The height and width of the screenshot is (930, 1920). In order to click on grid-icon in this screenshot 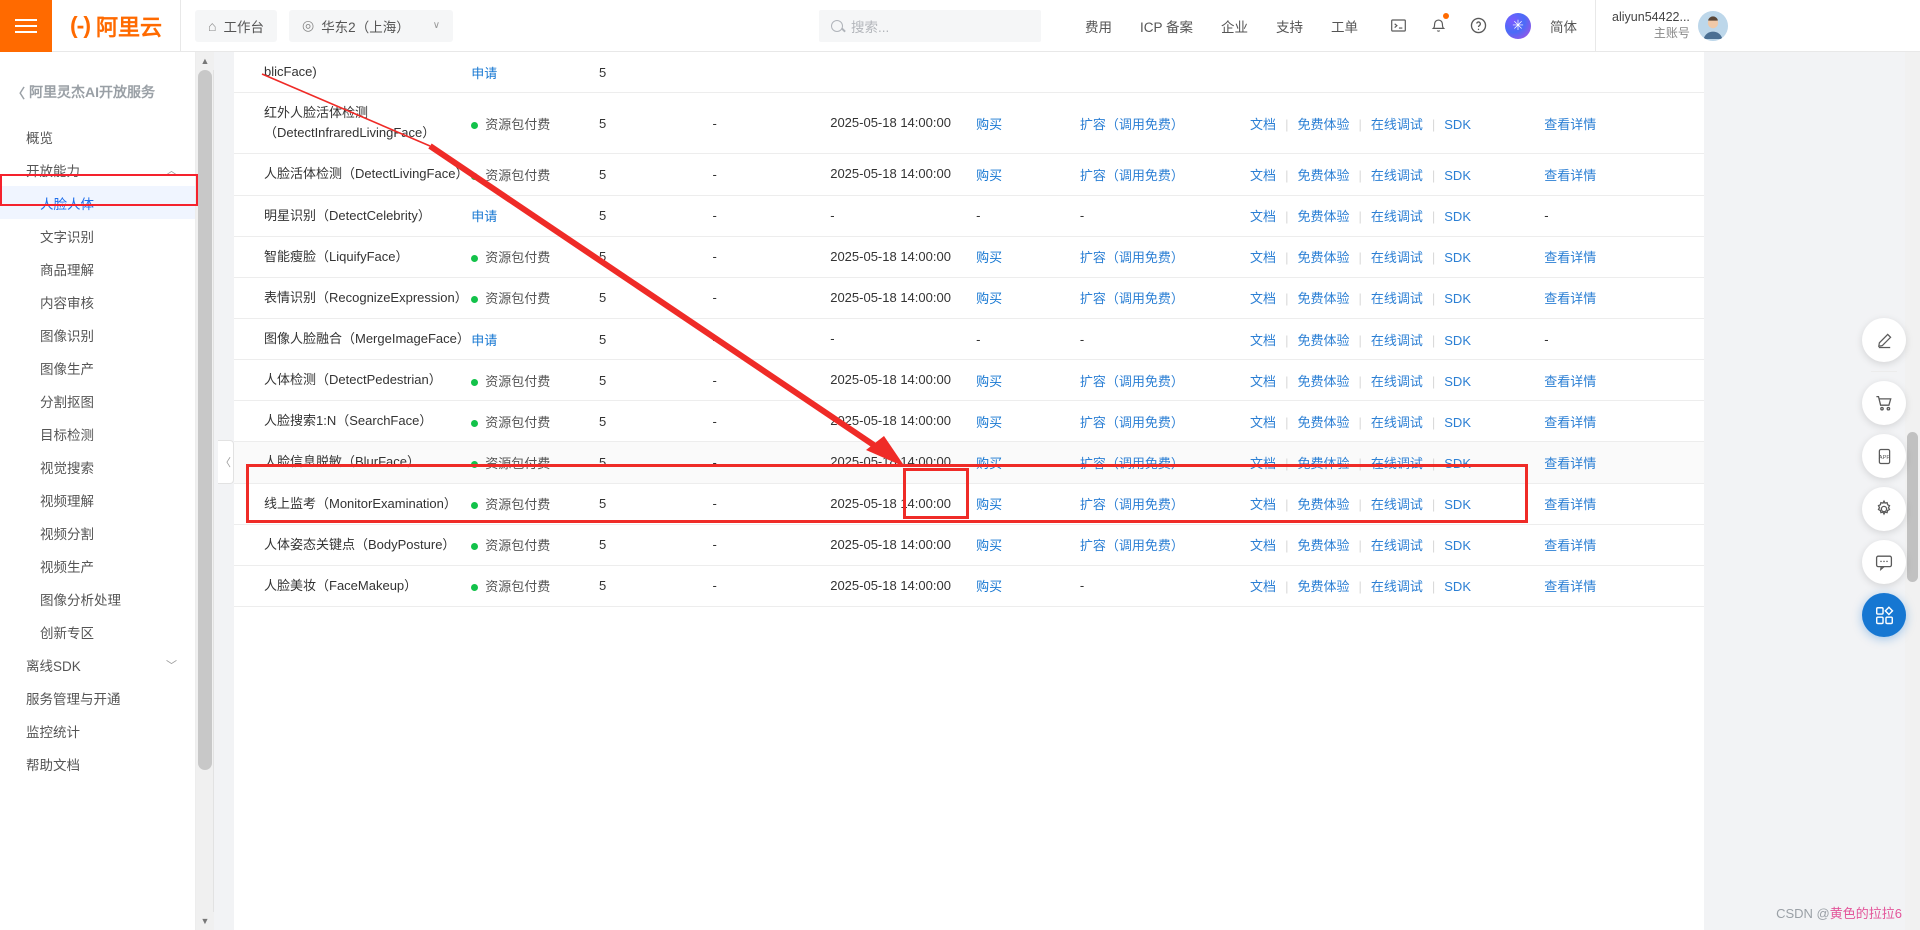, I will do `click(1884, 615)`.